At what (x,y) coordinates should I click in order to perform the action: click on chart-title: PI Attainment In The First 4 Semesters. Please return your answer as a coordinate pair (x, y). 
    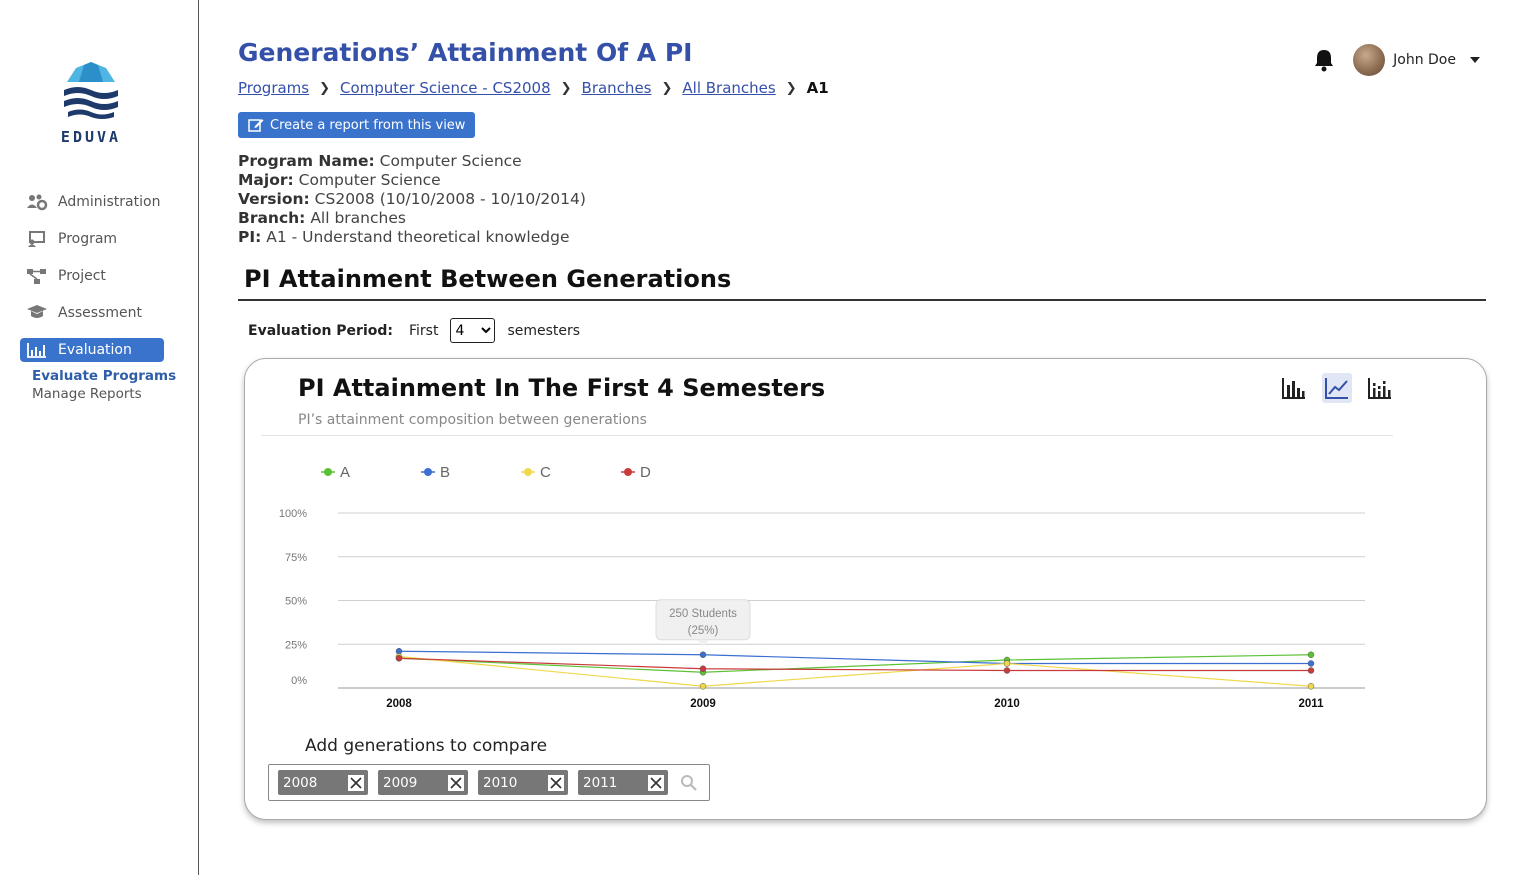
    Looking at the image, I should click on (562, 388).